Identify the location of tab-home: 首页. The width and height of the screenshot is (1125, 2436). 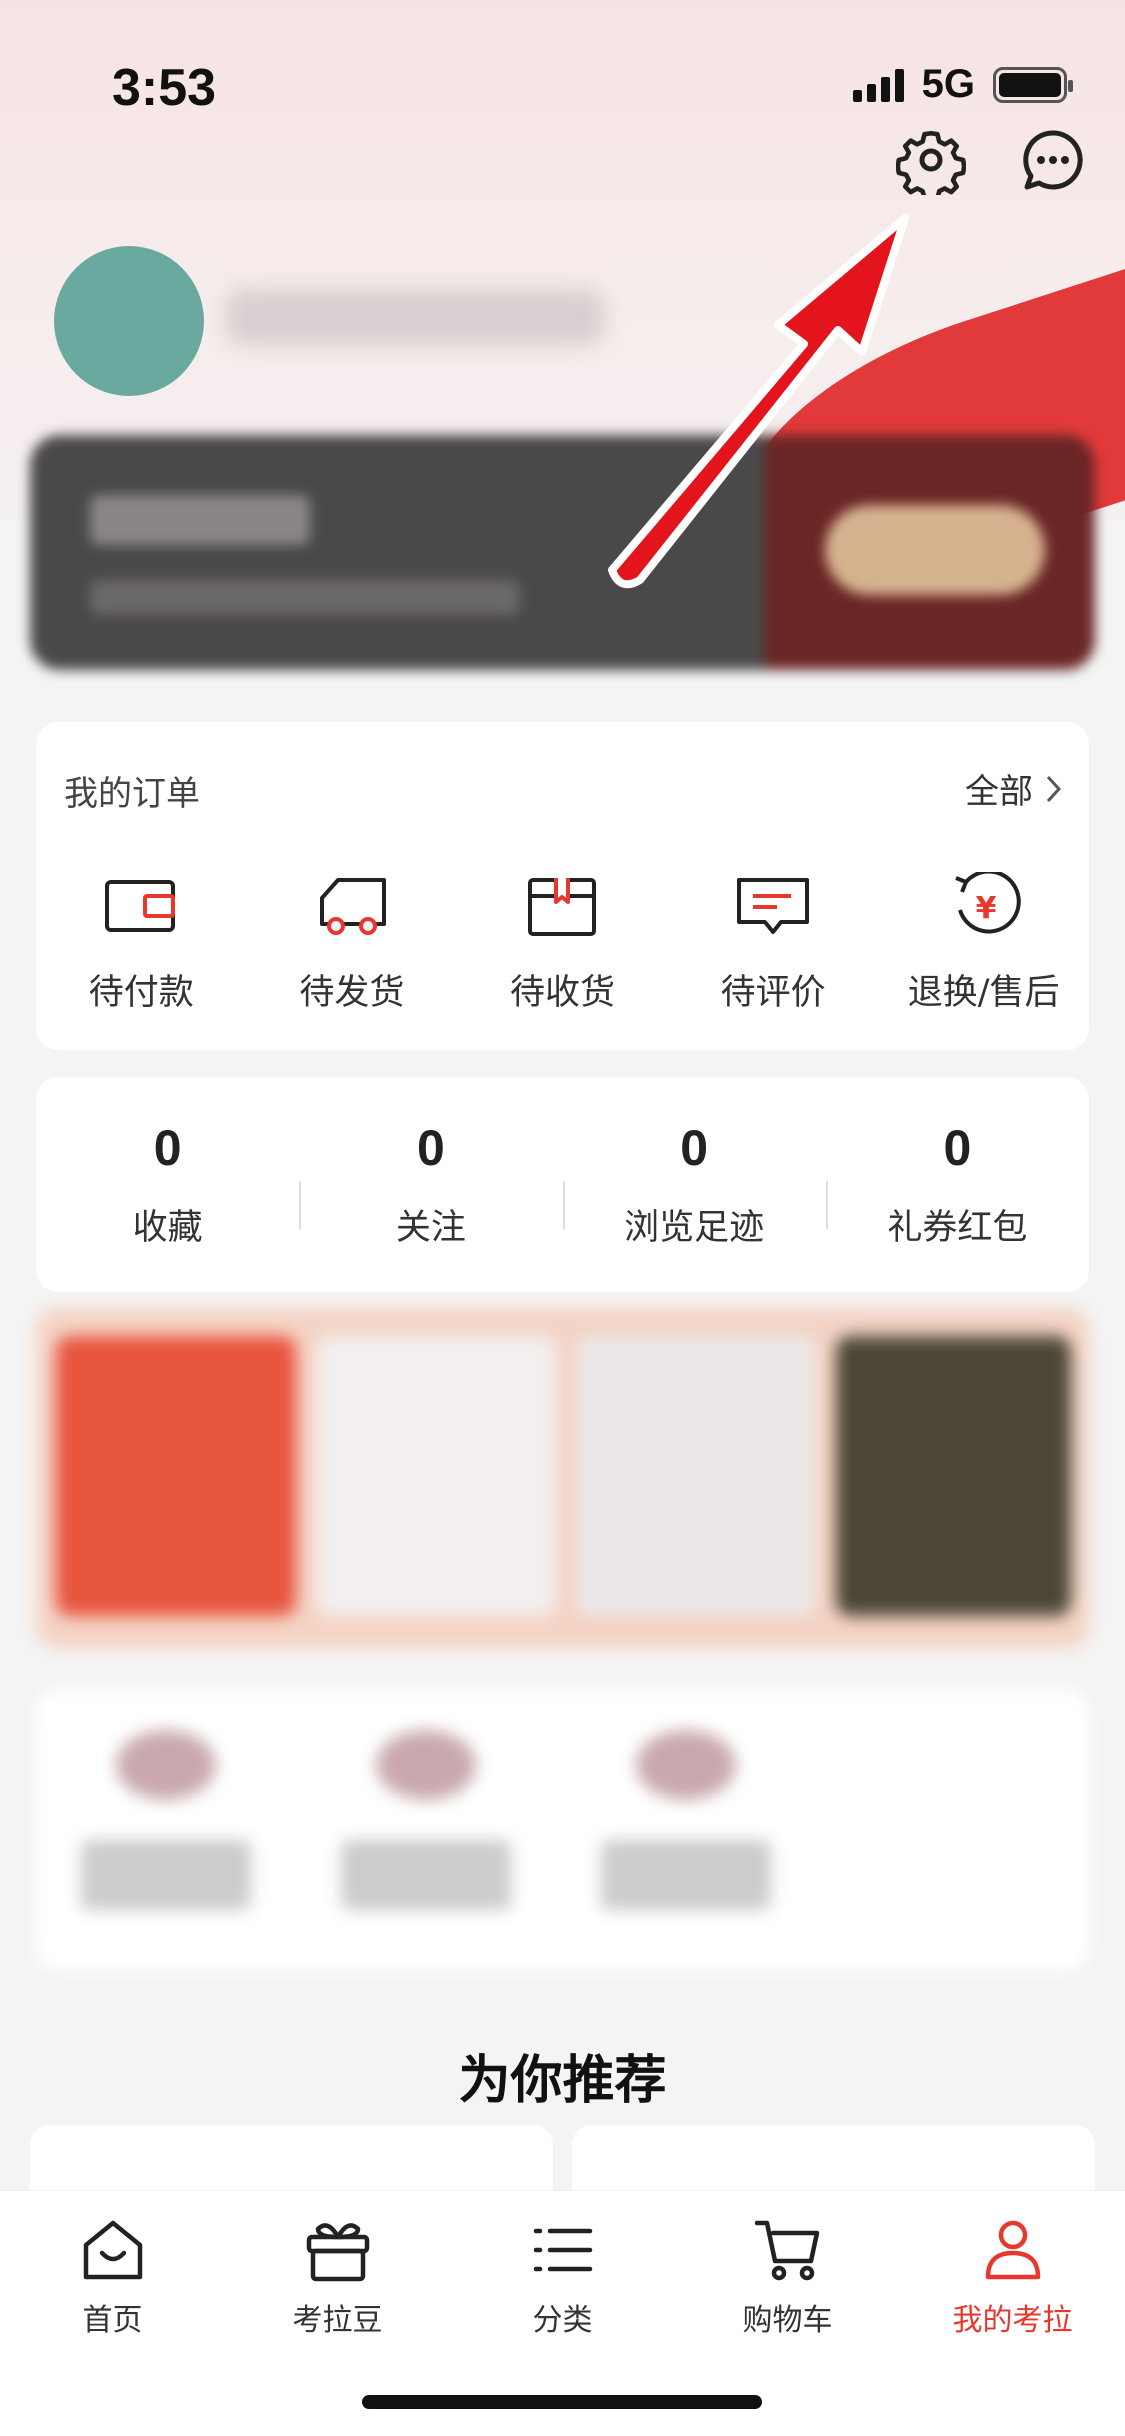
(112, 2271).